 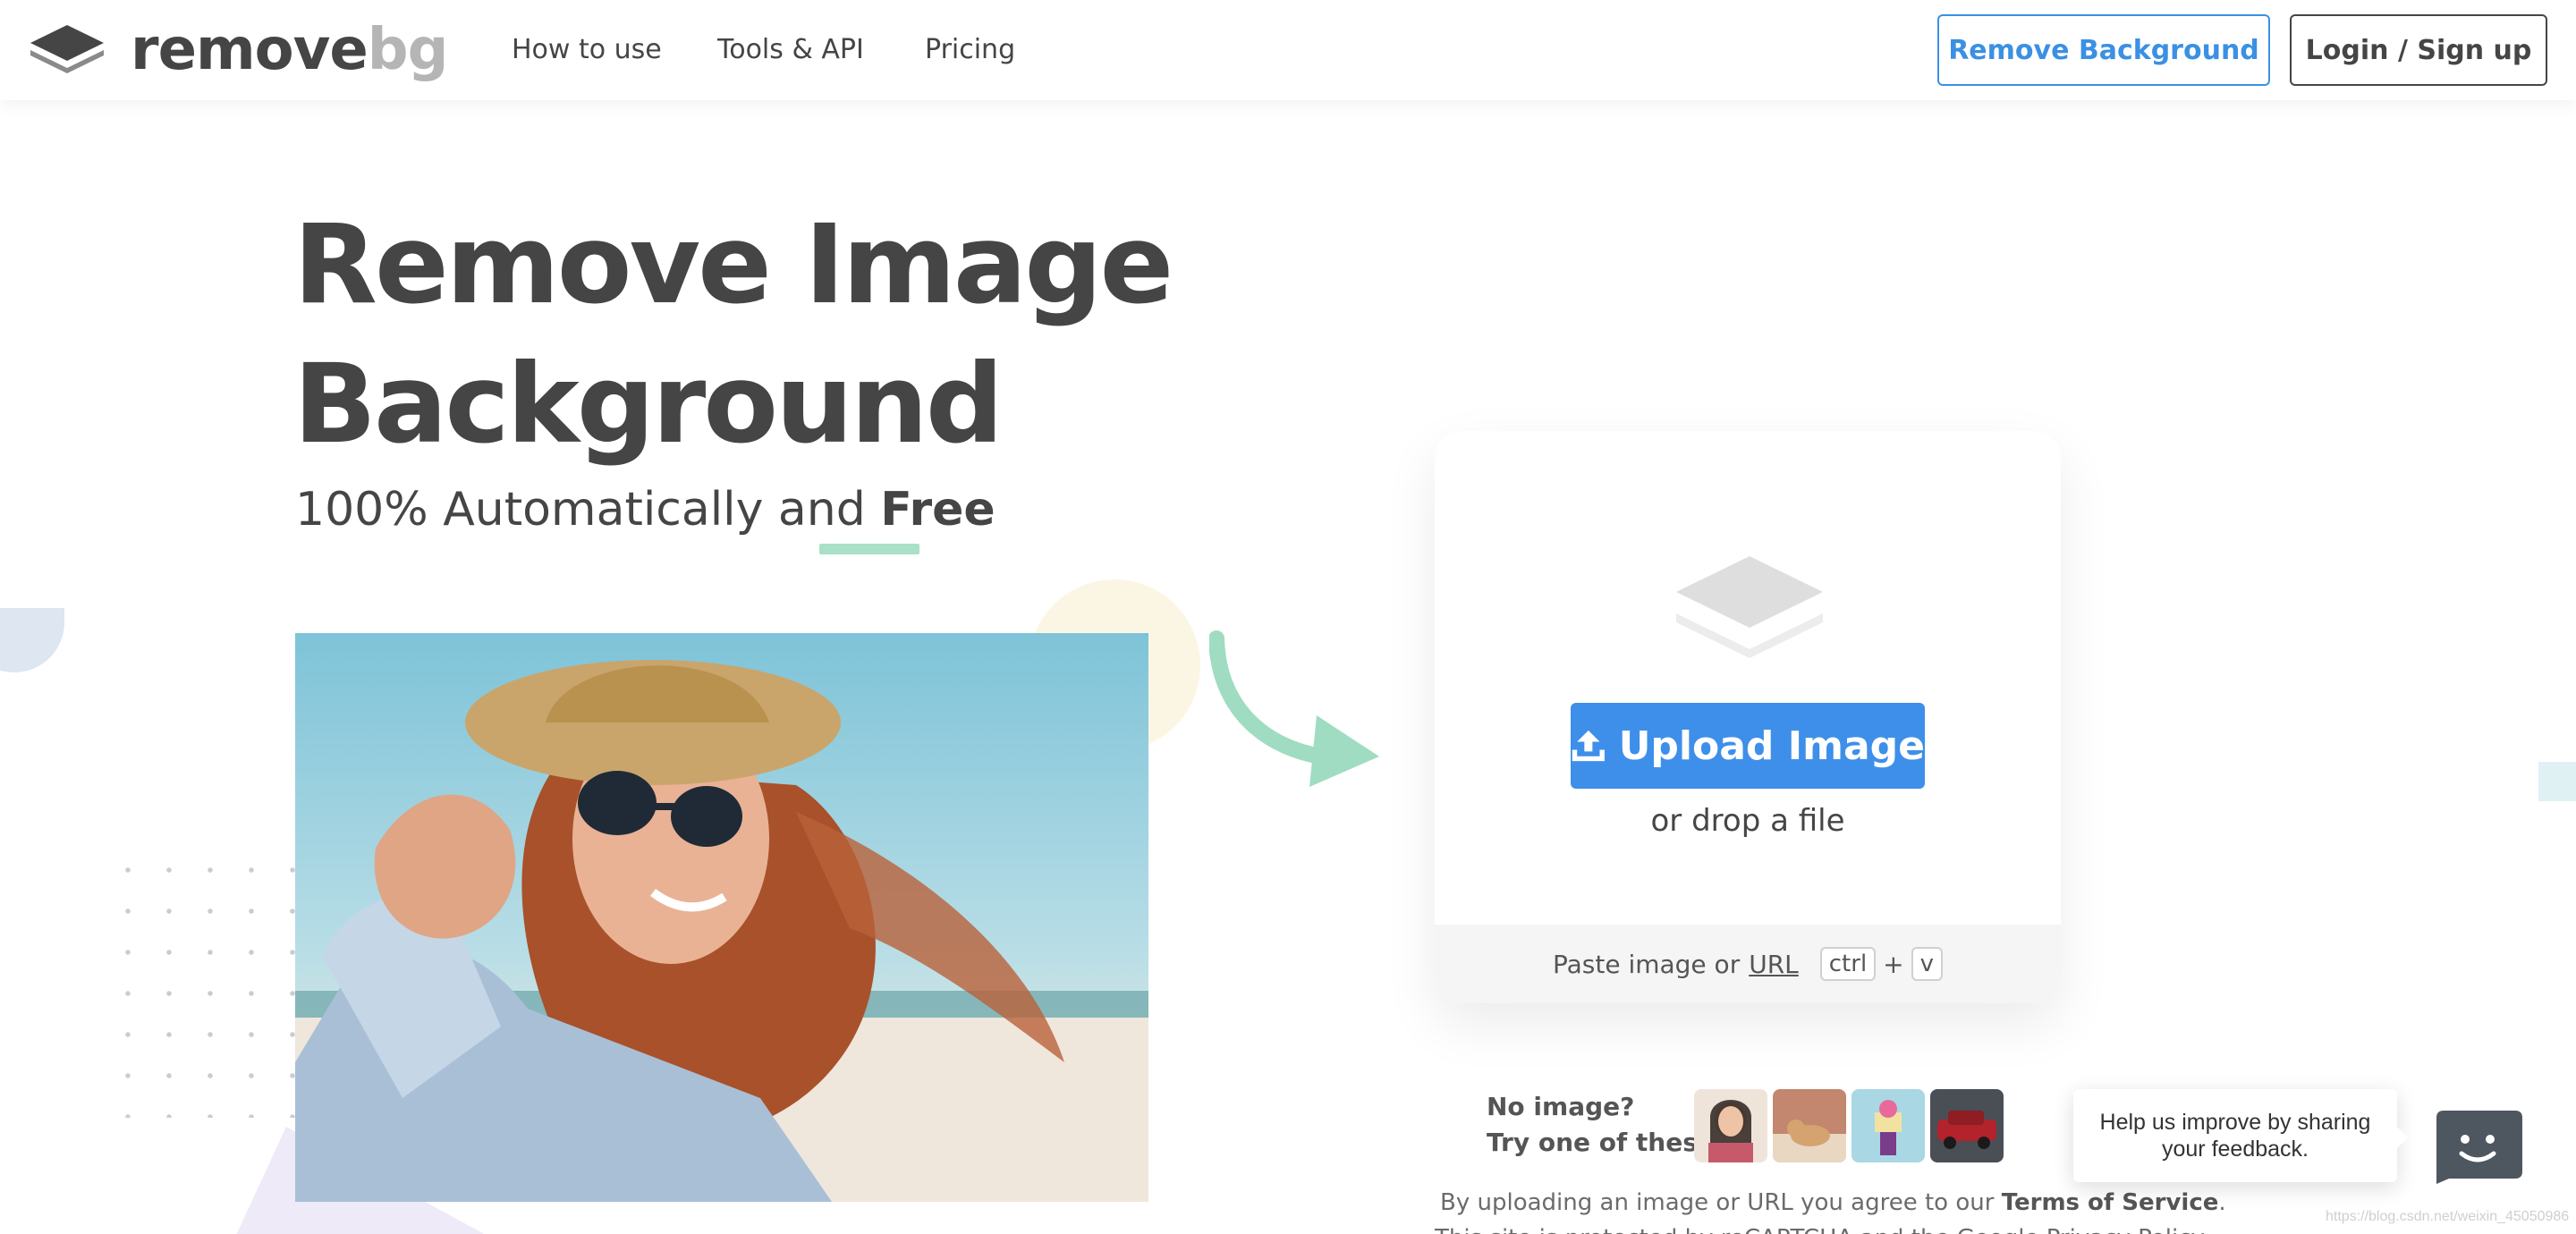 What do you see at coordinates (2222, 1202) in the screenshot?
I see `terms-suffix: .` at bounding box center [2222, 1202].